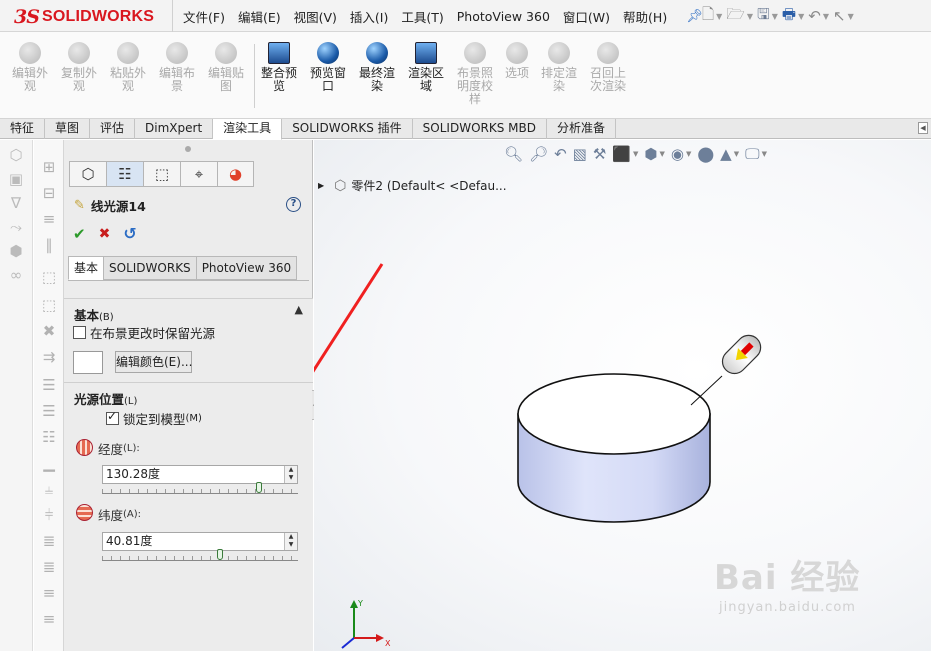 The width and height of the screenshot is (931, 651). I want to click on latitude-spinner: ▲ ▼, so click(290, 541).